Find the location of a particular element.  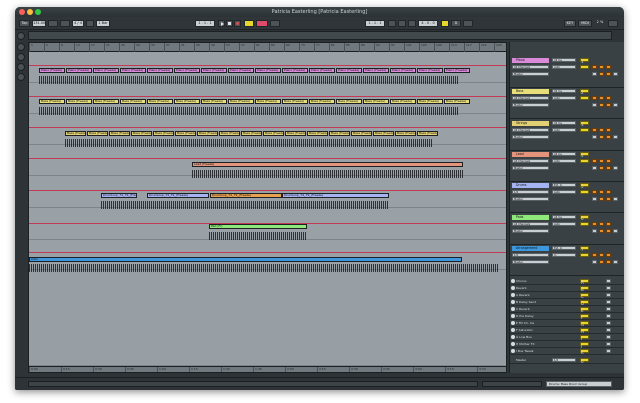

track-header: Arrangement Ext. In 7 1/2 In Master is located at coordinates (567, 260).